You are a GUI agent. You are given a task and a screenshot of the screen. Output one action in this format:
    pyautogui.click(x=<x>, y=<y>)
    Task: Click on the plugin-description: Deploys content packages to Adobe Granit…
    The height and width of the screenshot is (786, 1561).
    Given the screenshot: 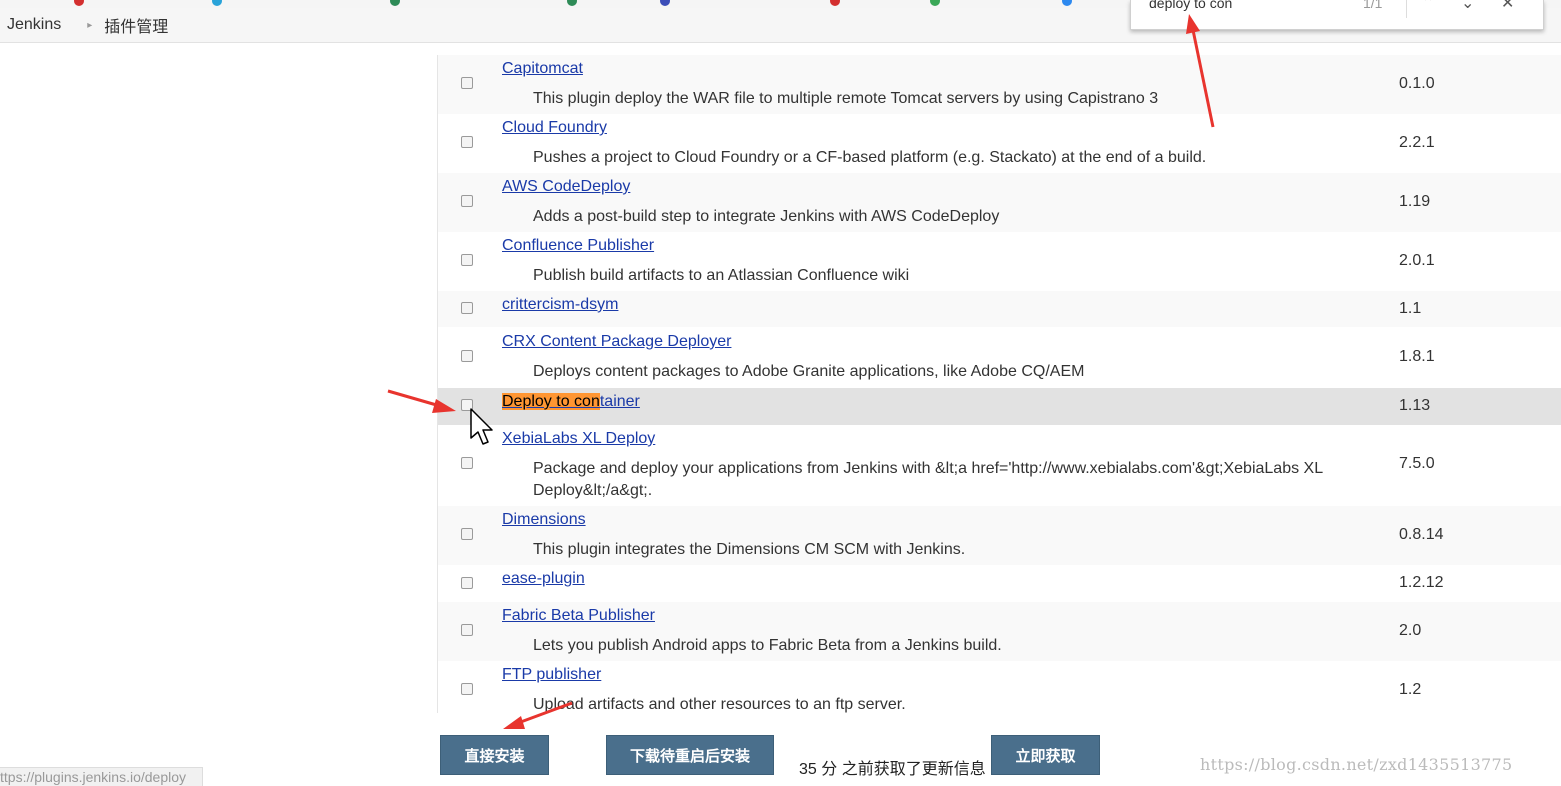 What is the action you would take?
    pyautogui.click(x=809, y=371)
    